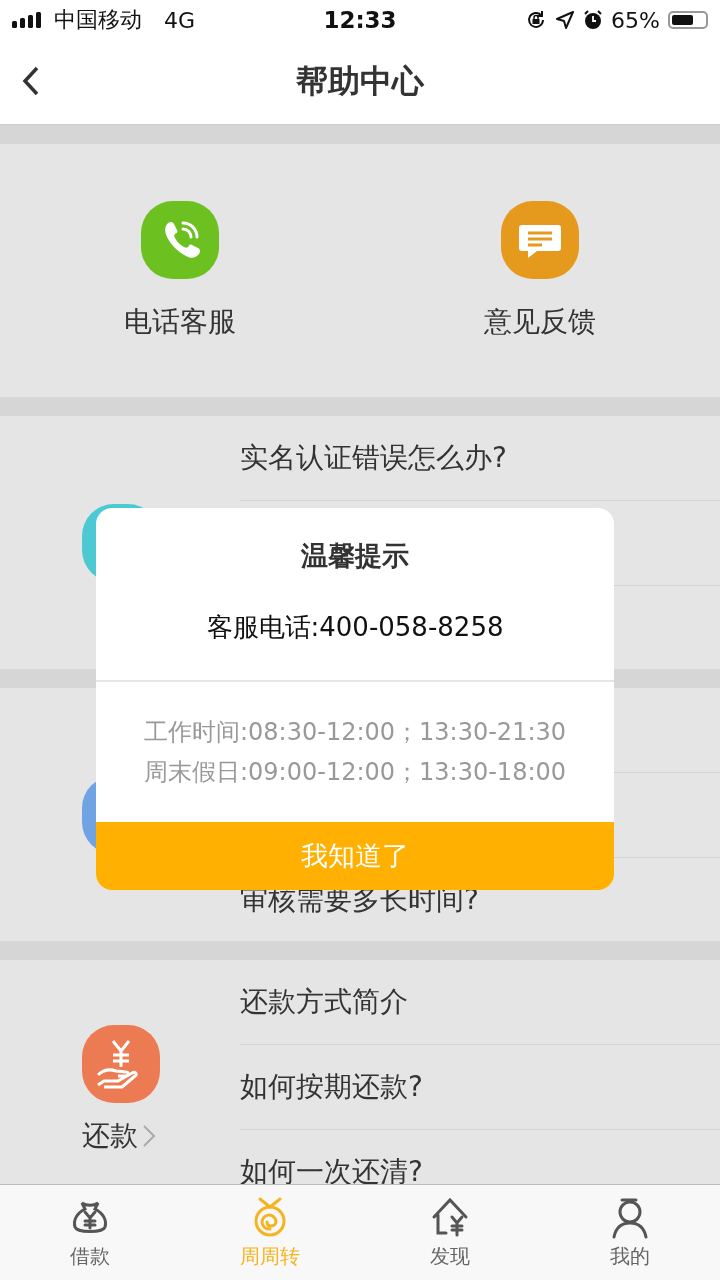  What do you see at coordinates (688, 20) in the screenshot?
I see `battery-icon` at bounding box center [688, 20].